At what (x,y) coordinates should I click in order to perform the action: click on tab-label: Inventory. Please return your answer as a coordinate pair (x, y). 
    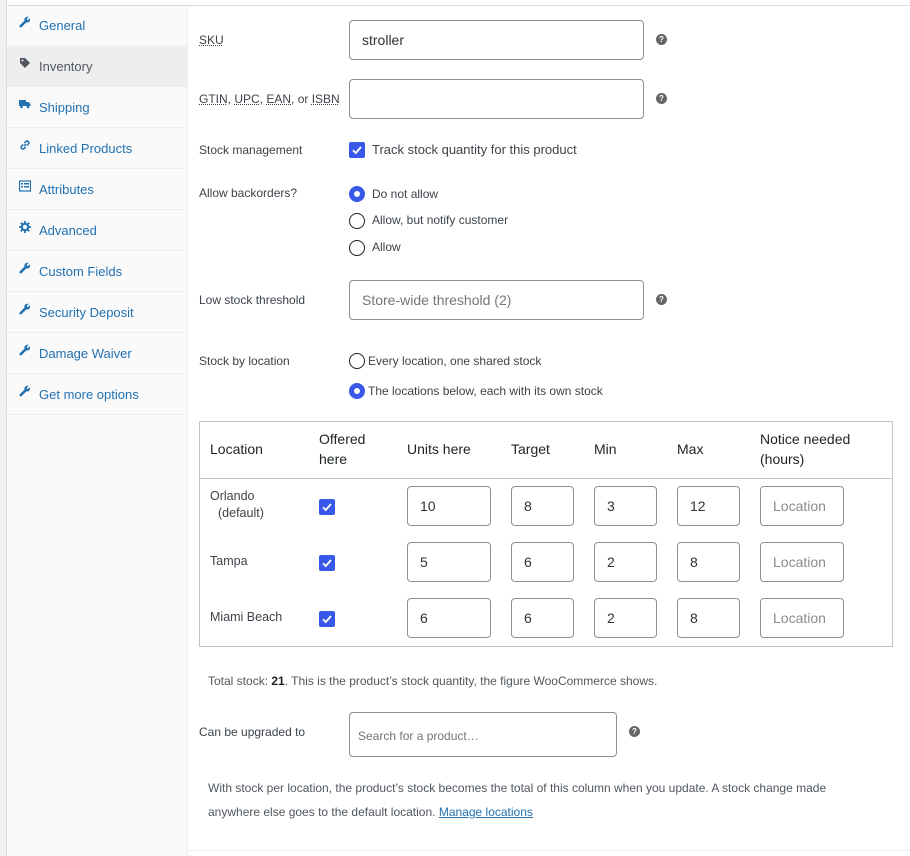
    Looking at the image, I should click on (66, 66).